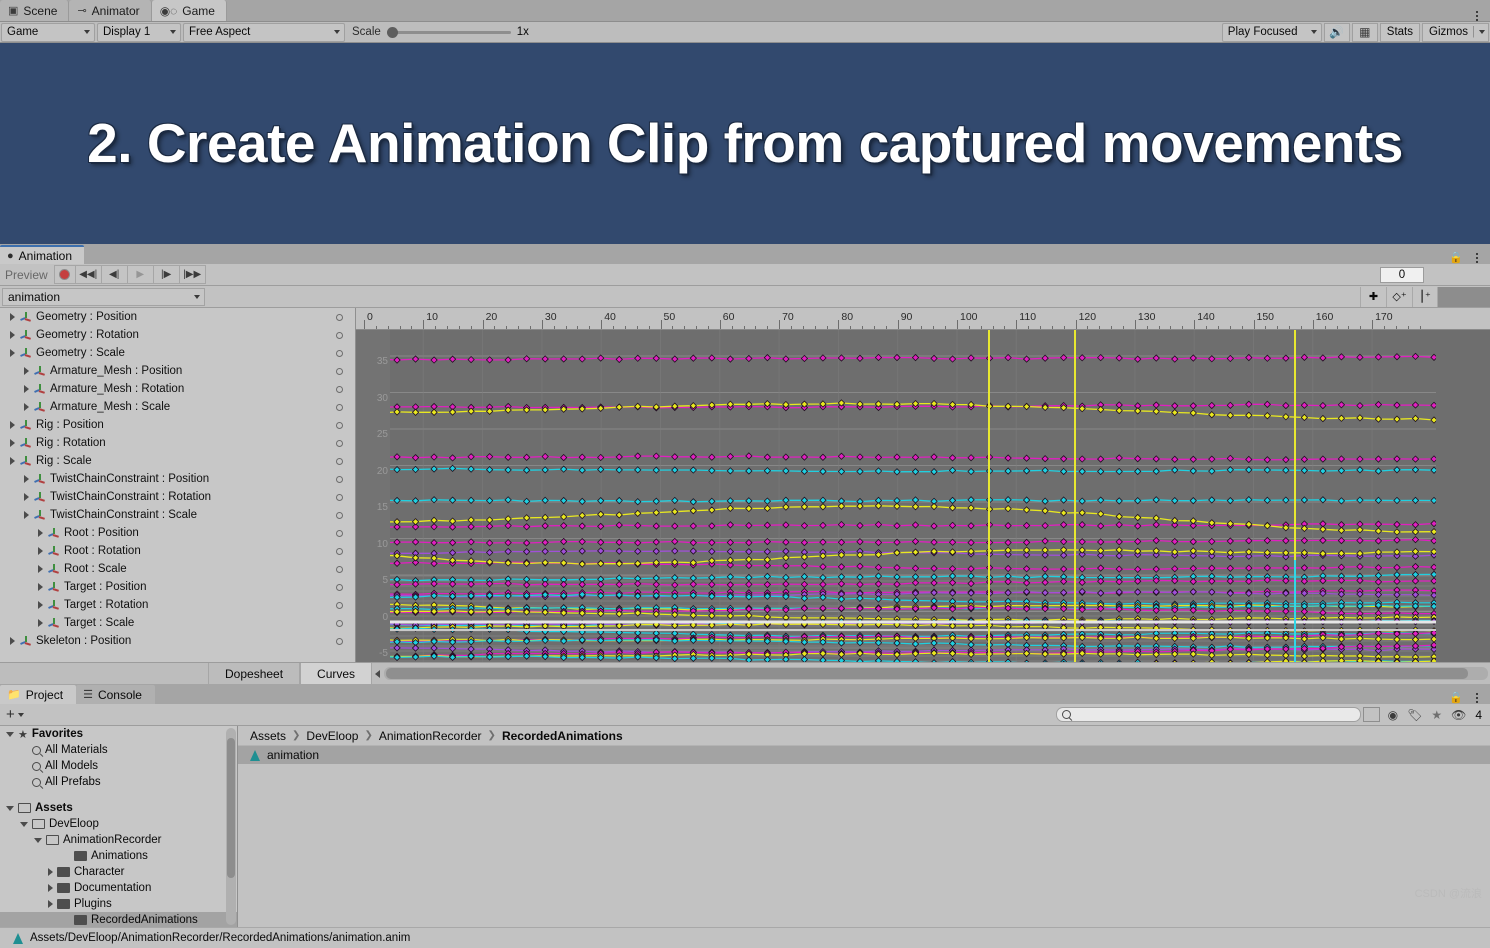 Image resolution: width=1490 pixels, height=948 pixels. I want to click on property-row: Armature_Mesh : Rotation, so click(177, 389).